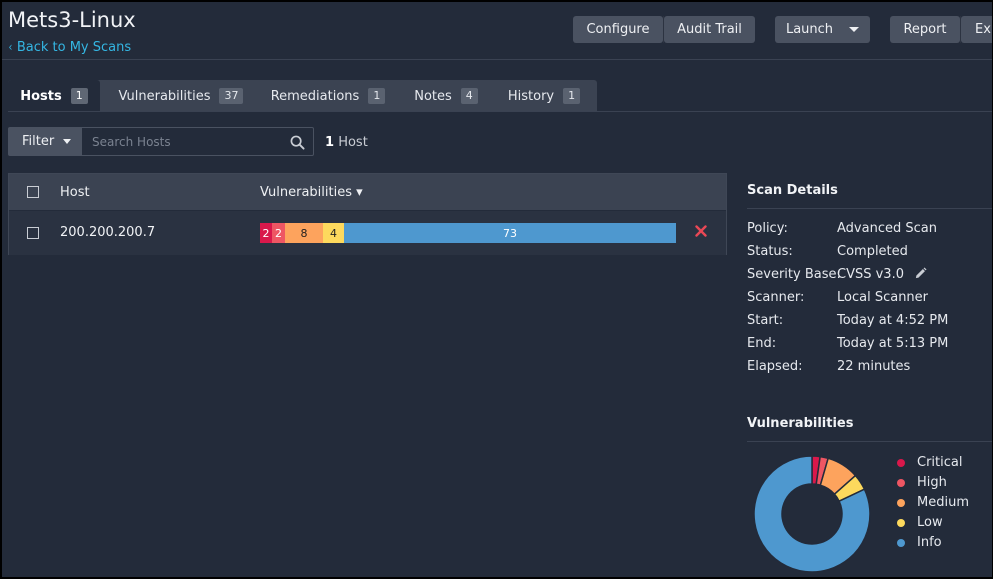 This screenshot has width=993, height=579. I want to click on tab-notes: Notes 4, so click(446, 96).